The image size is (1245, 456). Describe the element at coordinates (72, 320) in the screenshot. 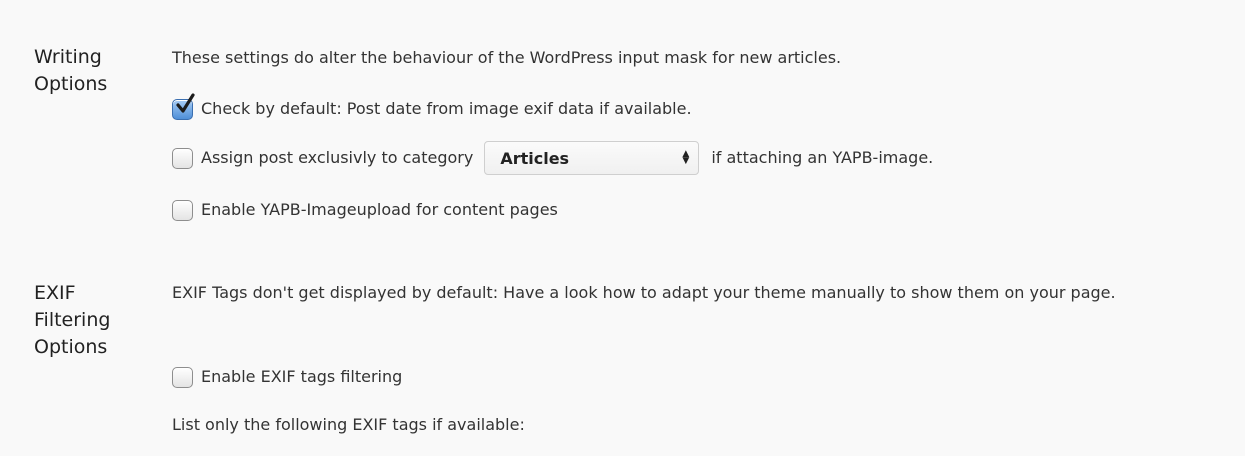

I see `exif-filtering-heading: EXIF Filtering Options` at that location.